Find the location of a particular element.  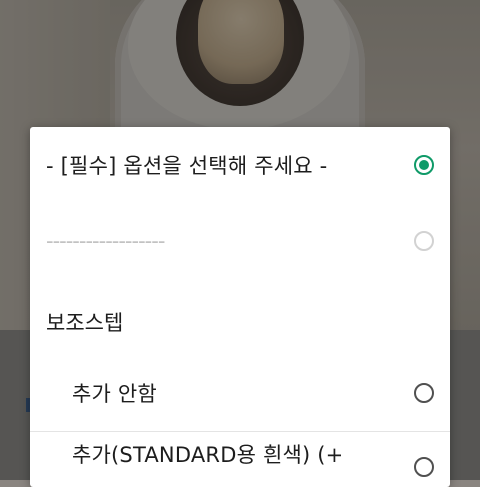

option-required-prompt: - [필수] 옵션을 선택해 주세요 - is located at coordinates (240, 165).